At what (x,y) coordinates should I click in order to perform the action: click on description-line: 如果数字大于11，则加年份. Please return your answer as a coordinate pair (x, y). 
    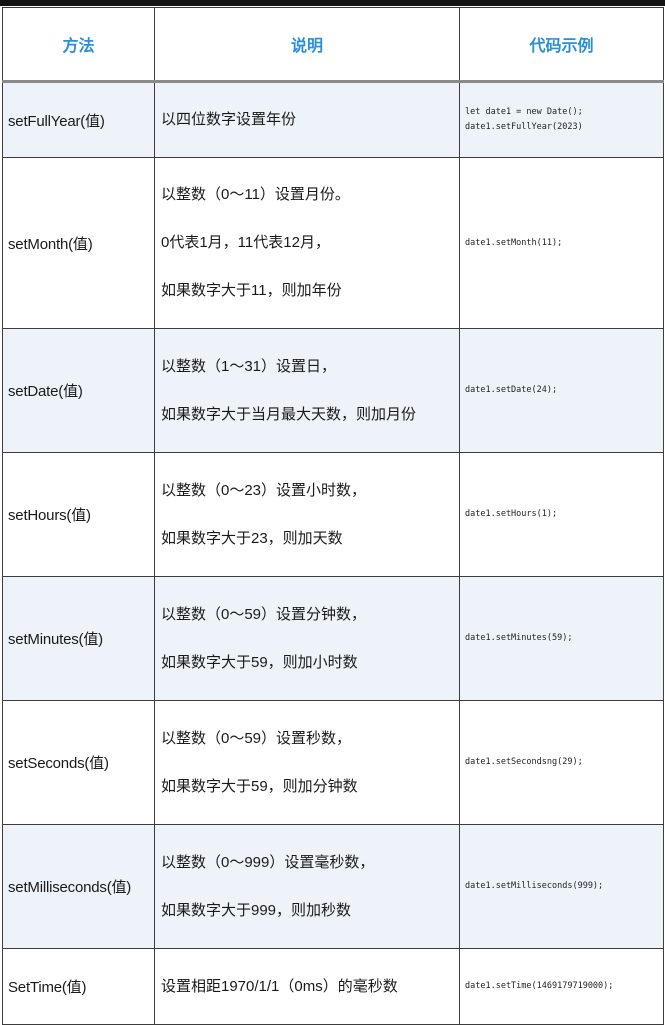
    Looking at the image, I should click on (251, 290).